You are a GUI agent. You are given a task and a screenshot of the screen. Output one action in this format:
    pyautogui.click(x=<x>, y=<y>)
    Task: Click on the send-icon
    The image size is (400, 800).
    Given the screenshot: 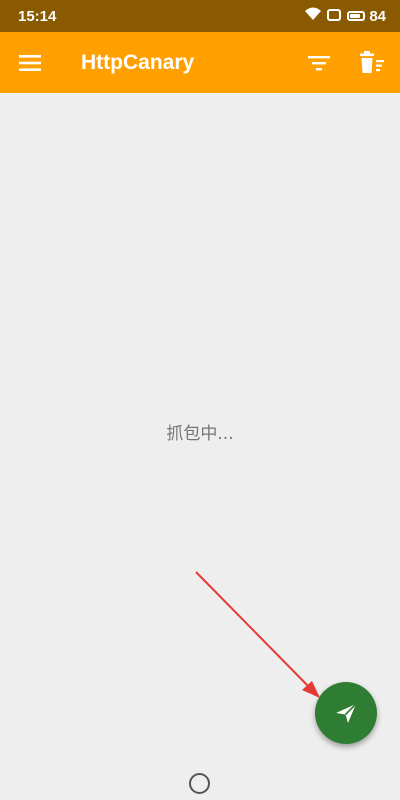 What is the action you would take?
    pyautogui.click(x=346, y=713)
    